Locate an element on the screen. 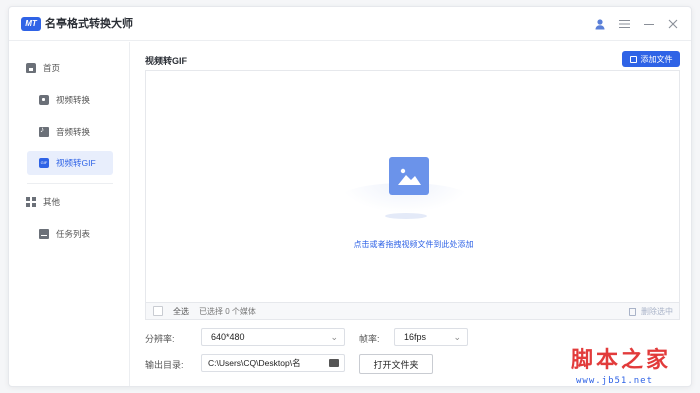 The width and height of the screenshot is (700, 393). minimize-icon is located at coordinates (649, 24).